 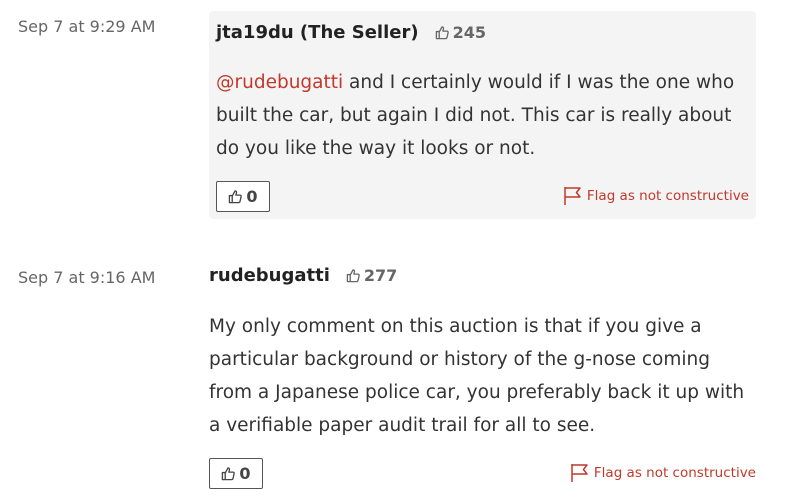 I want to click on likes-count: 245, so click(x=469, y=32).